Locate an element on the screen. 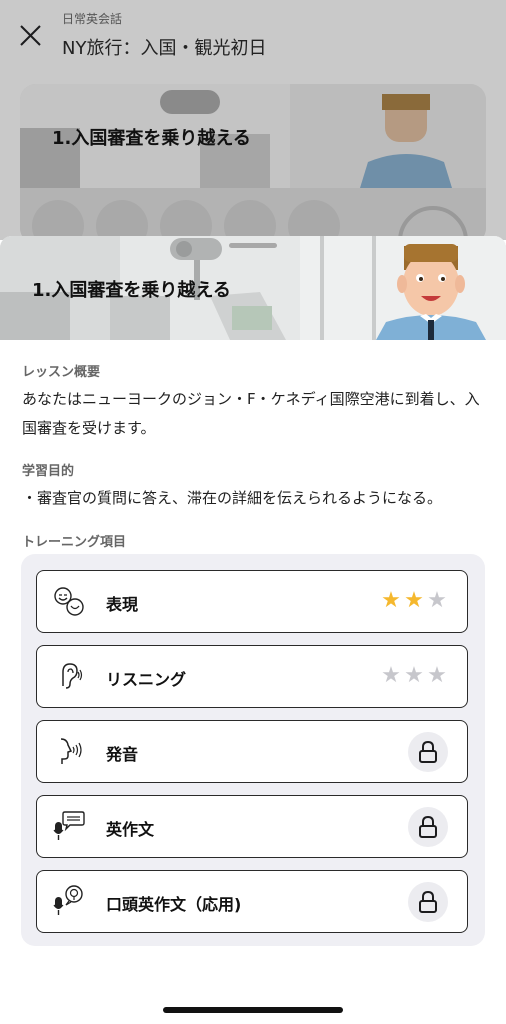  listening-ear-icon is located at coordinates (72, 676).